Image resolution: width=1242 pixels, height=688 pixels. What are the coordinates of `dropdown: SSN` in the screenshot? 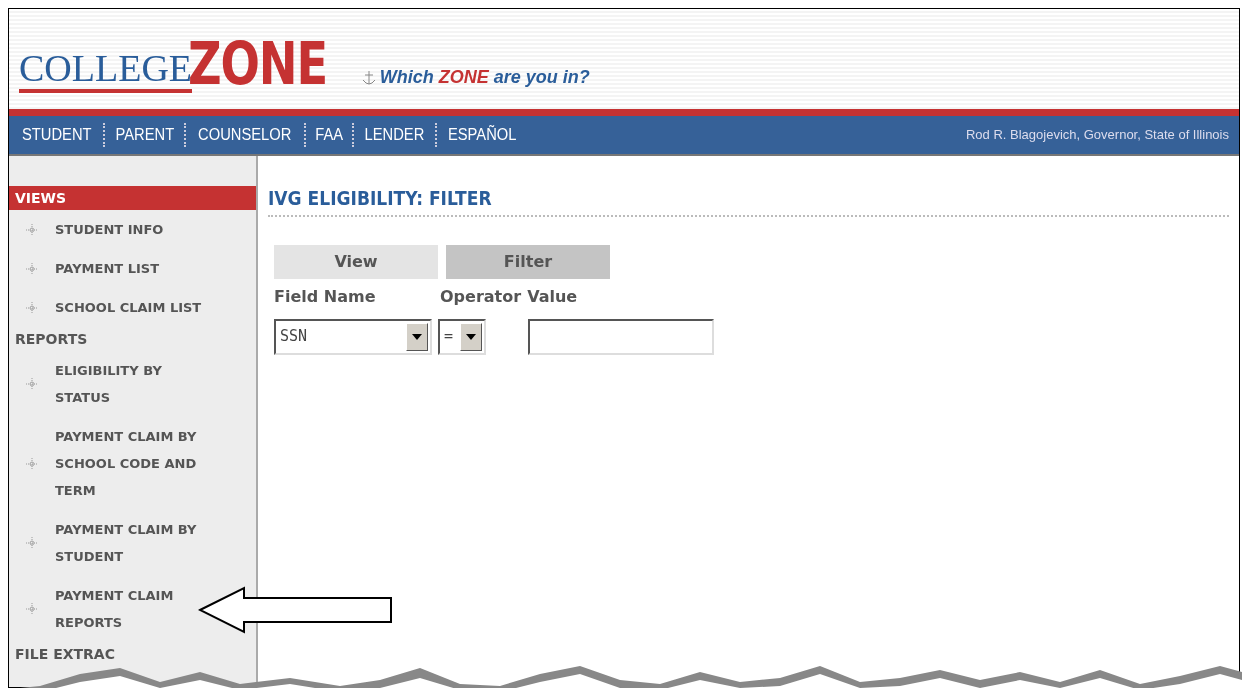 It's located at (353, 336).